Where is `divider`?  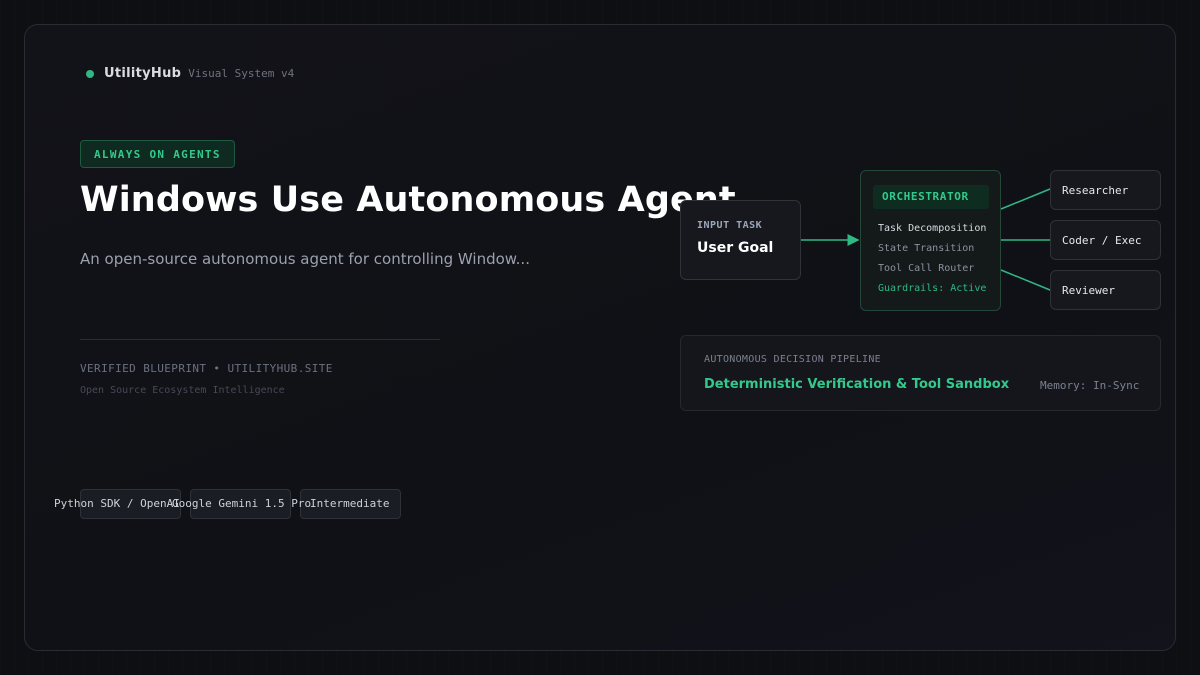
divider is located at coordinates (260, 339).